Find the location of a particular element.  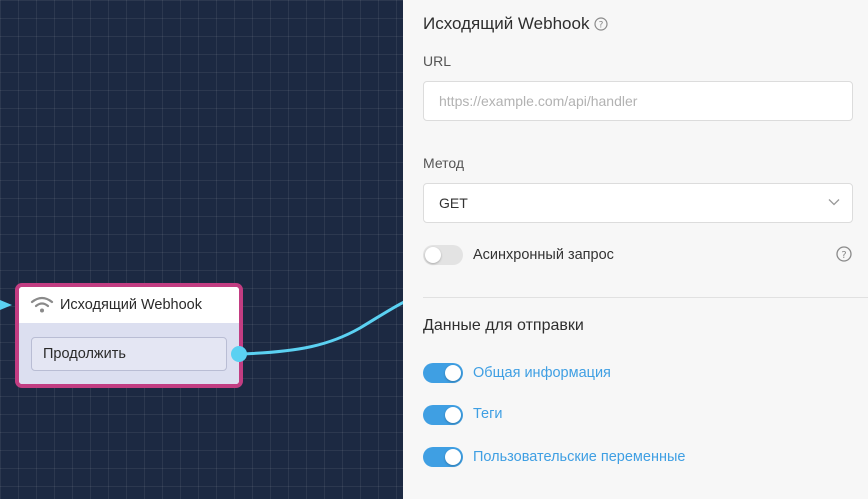

method-value: GET is located at coordinates (453, 203).